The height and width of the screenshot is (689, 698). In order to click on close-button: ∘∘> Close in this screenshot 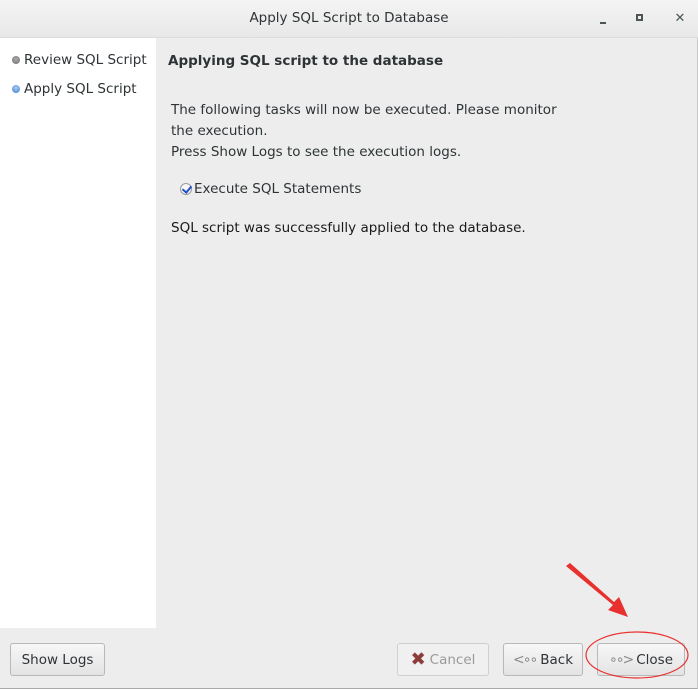, I will do `click(641, 659)`.